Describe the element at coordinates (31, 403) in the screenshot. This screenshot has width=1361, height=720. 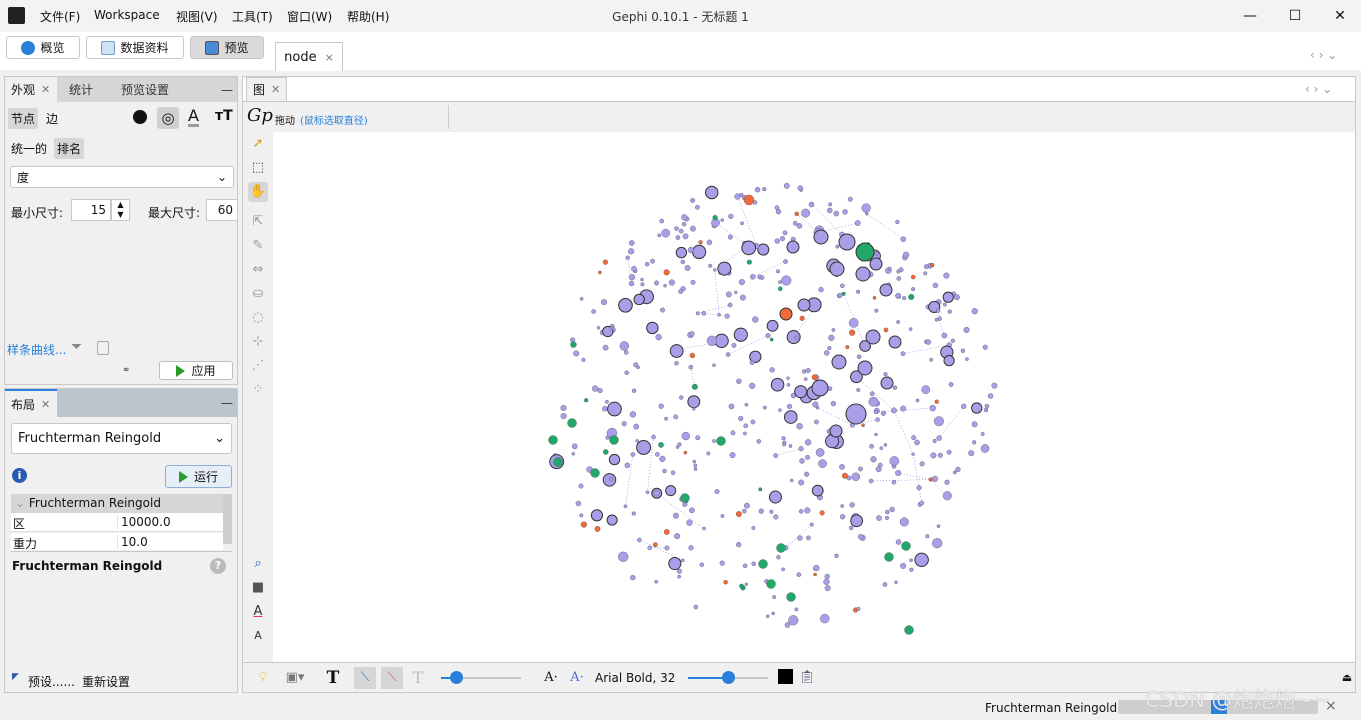
I see `tab-layout: 布局 ✕` at that location.